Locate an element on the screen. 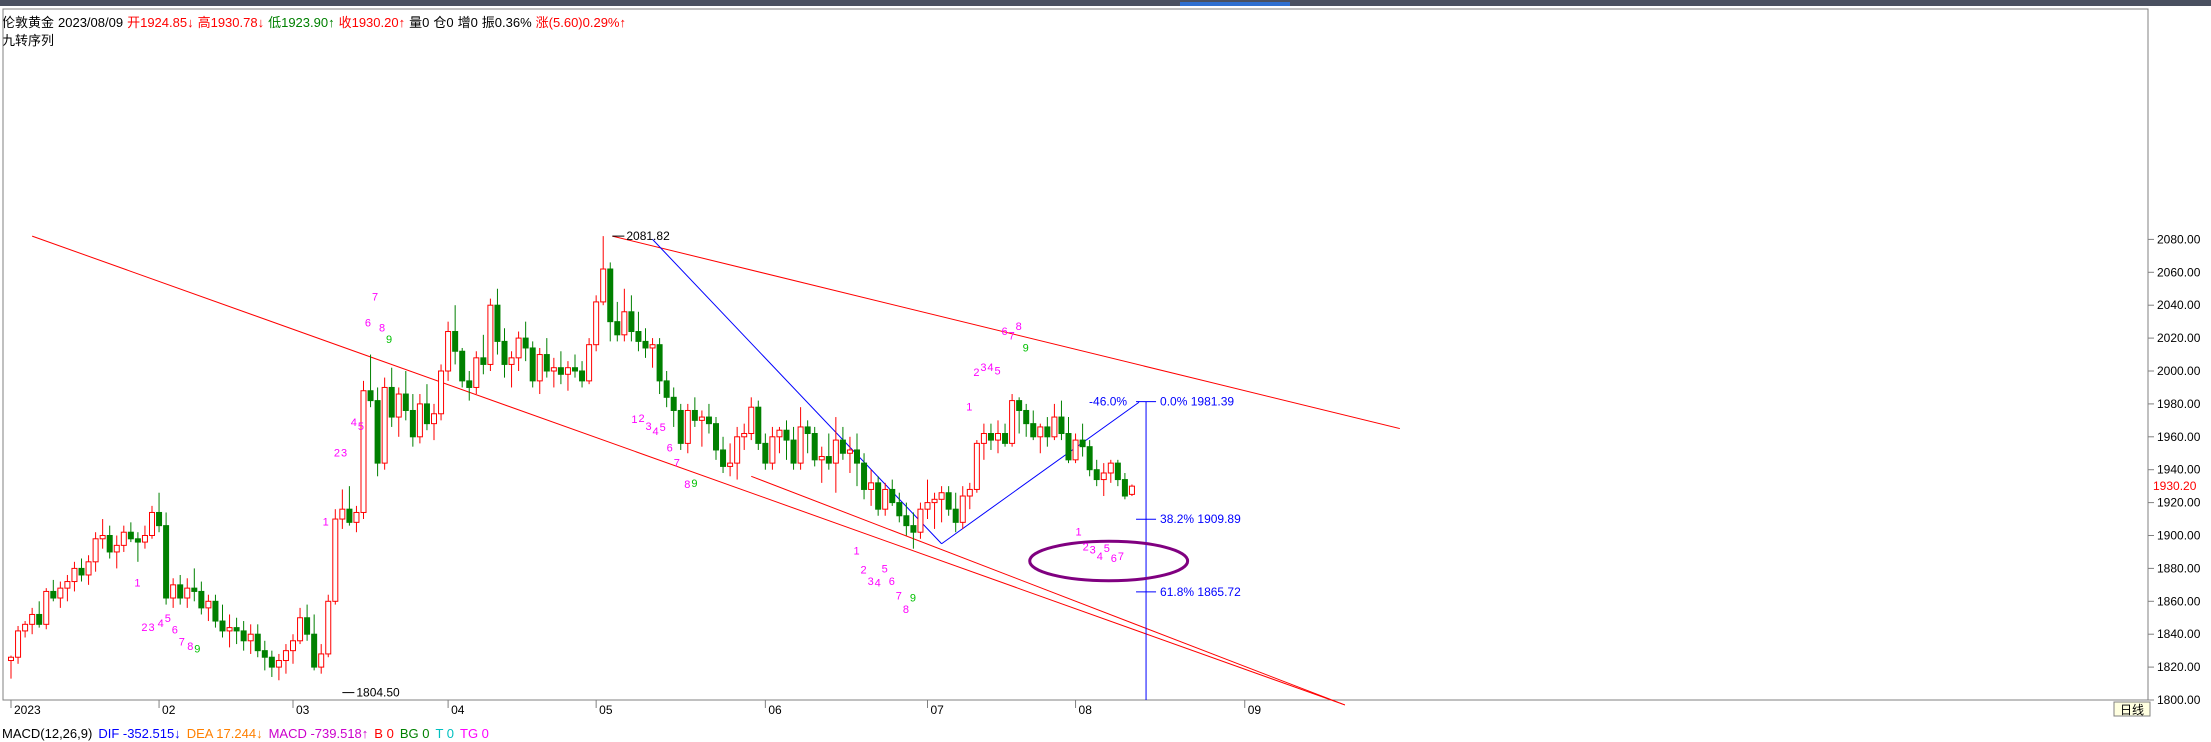 The width and height of the screenshot is (2211, 742). y-tick-label: 1860.00 is located at coordinates (2179, 601).